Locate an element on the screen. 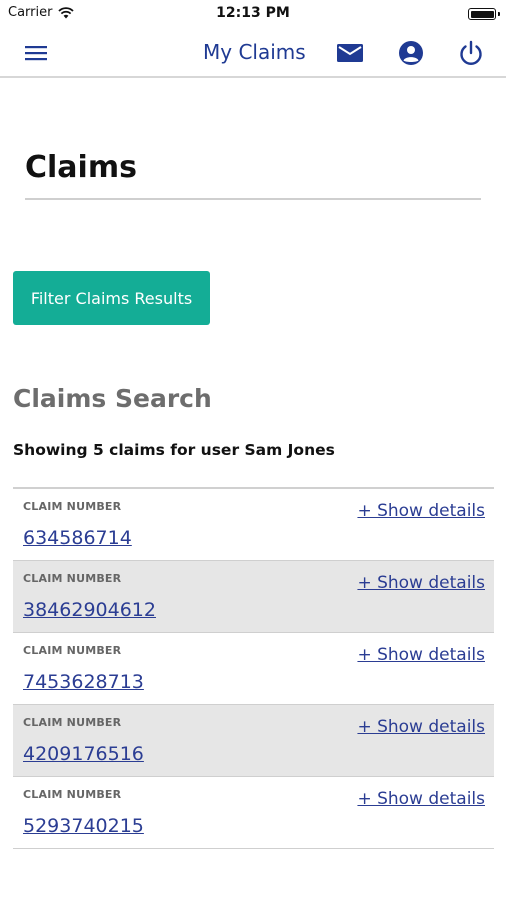 Image resolution: width=506 pixels, height=900 pixels. claim-number-link: 4209176516 is located at coordinates (83, 754).